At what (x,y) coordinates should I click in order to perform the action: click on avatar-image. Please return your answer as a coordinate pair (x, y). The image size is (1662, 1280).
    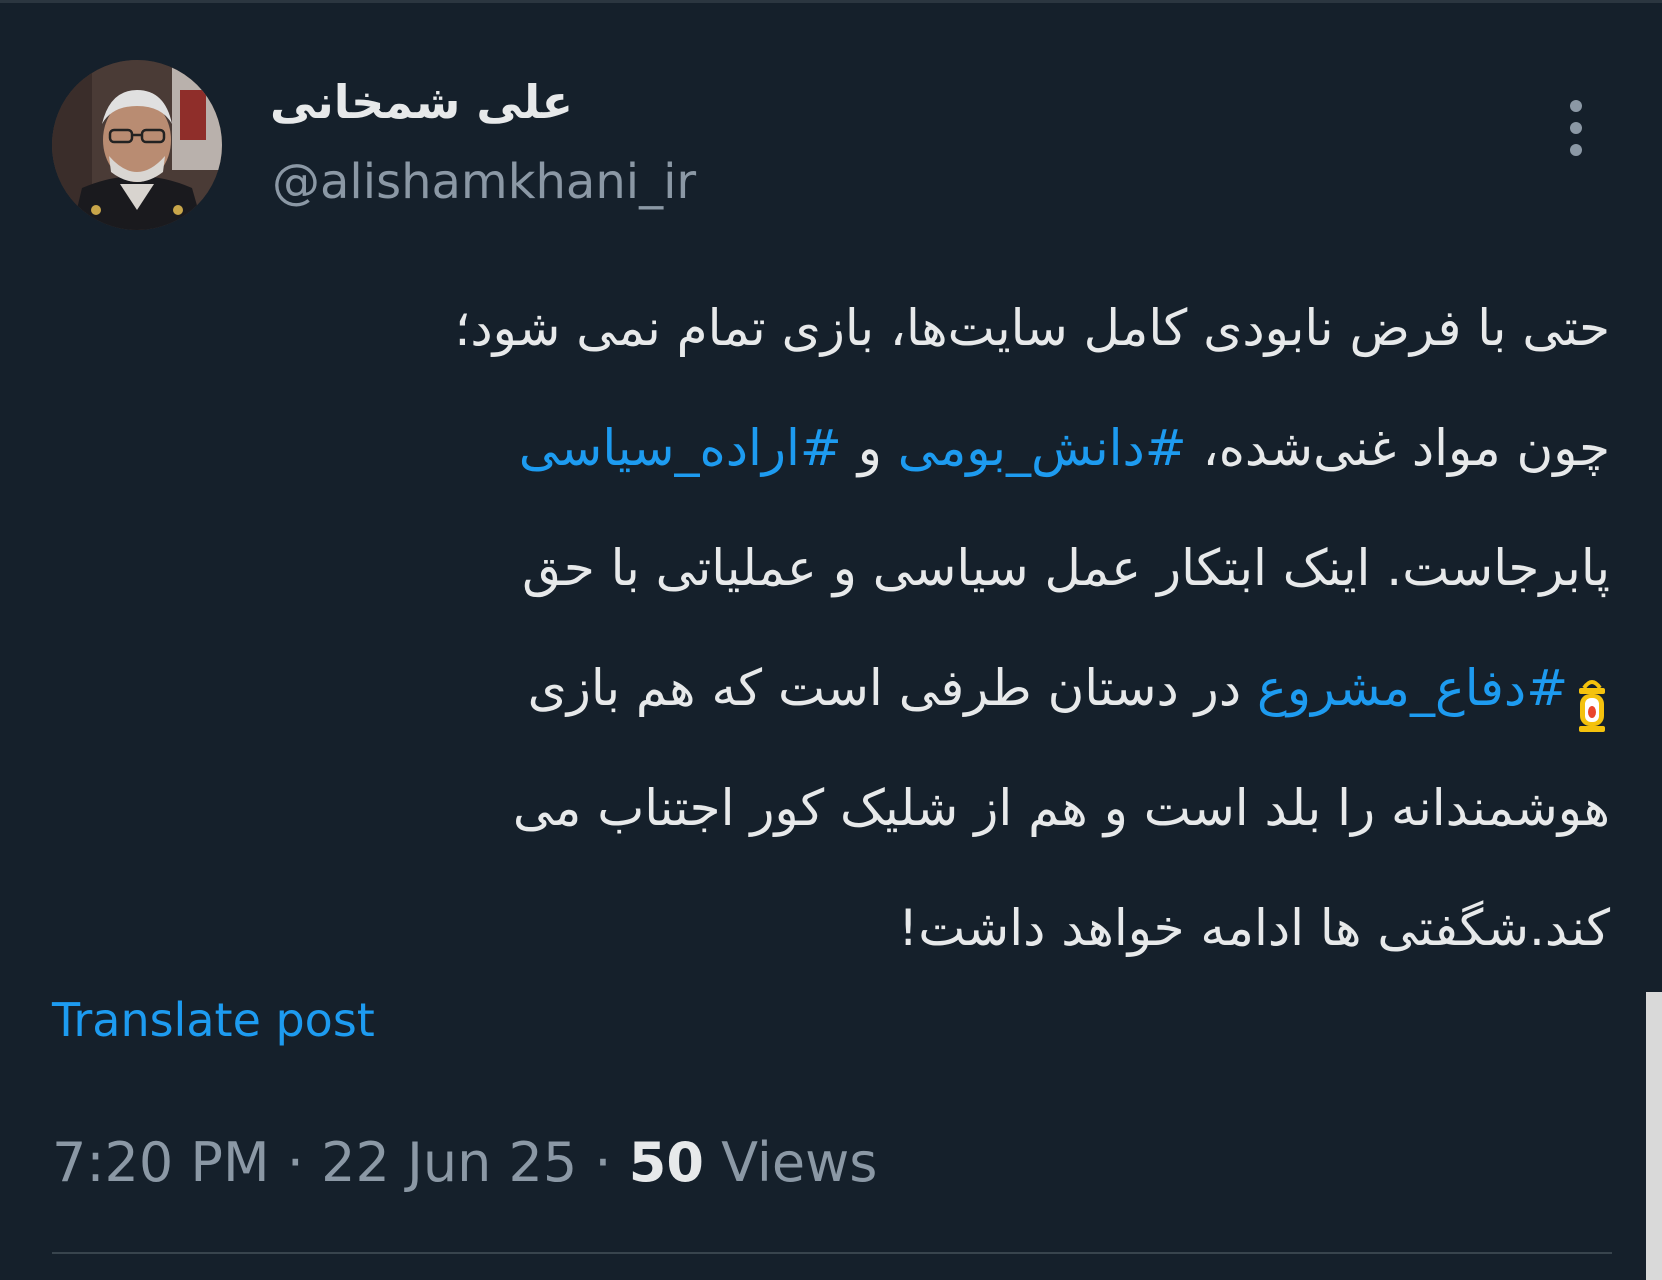
    Looking at the image, I should click on (137, 145).